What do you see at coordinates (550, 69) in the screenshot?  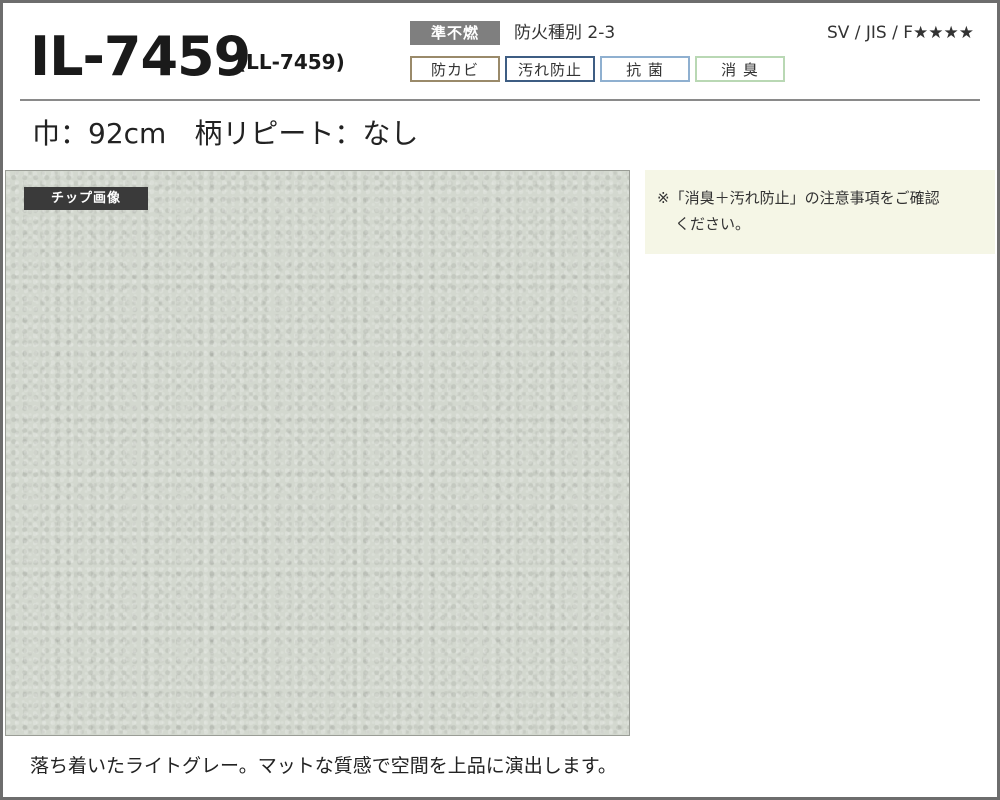 I see `feature-tag-stain: 汚れ防止` at bounding box center [550, 69].